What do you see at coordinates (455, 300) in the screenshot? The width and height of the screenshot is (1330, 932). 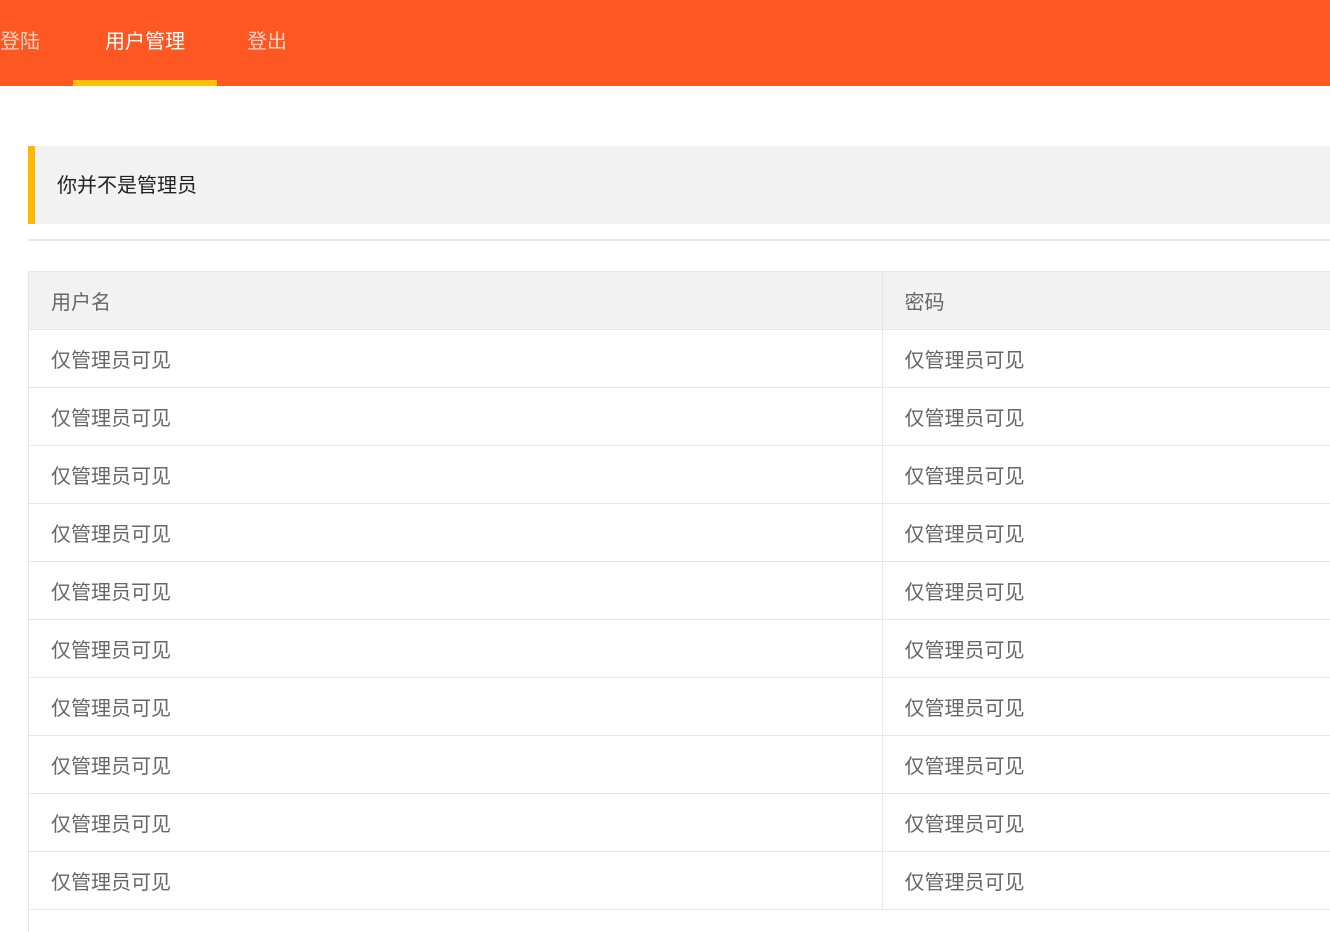 I see `column-header-username: 用户名` at bounding box center [455, 300].